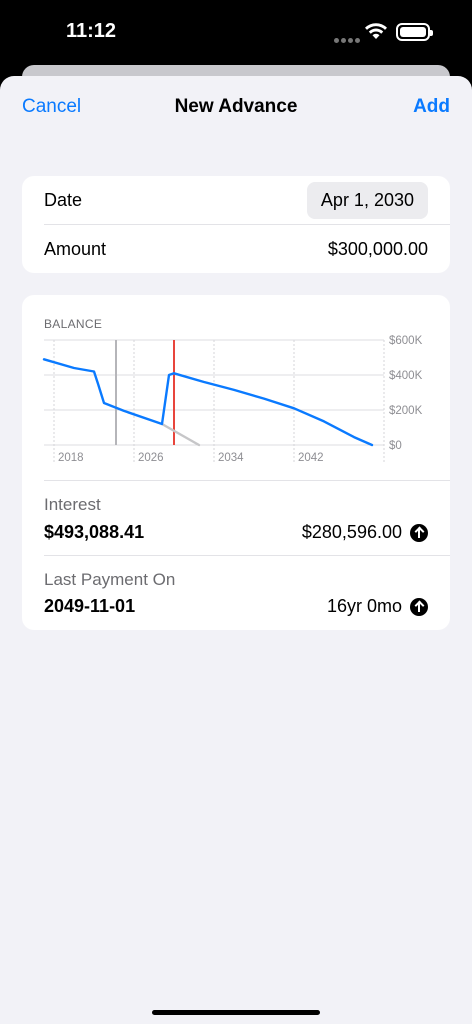 The image size is (472, 1024). What do you see at coordinates (364, 606) in the screenshot?
I see `last-payment-delta-value: 16yr 0mo` at bounding box center [364, 606].